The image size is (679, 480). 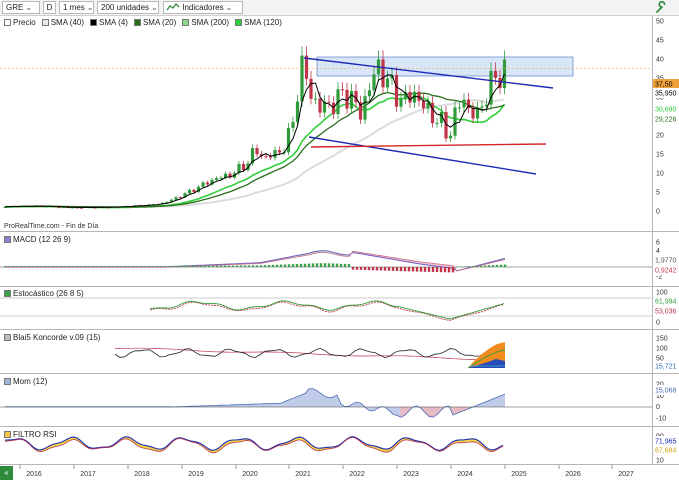 I want to click on koncorde-axis-tick: 100, so click(x=662, y=349).